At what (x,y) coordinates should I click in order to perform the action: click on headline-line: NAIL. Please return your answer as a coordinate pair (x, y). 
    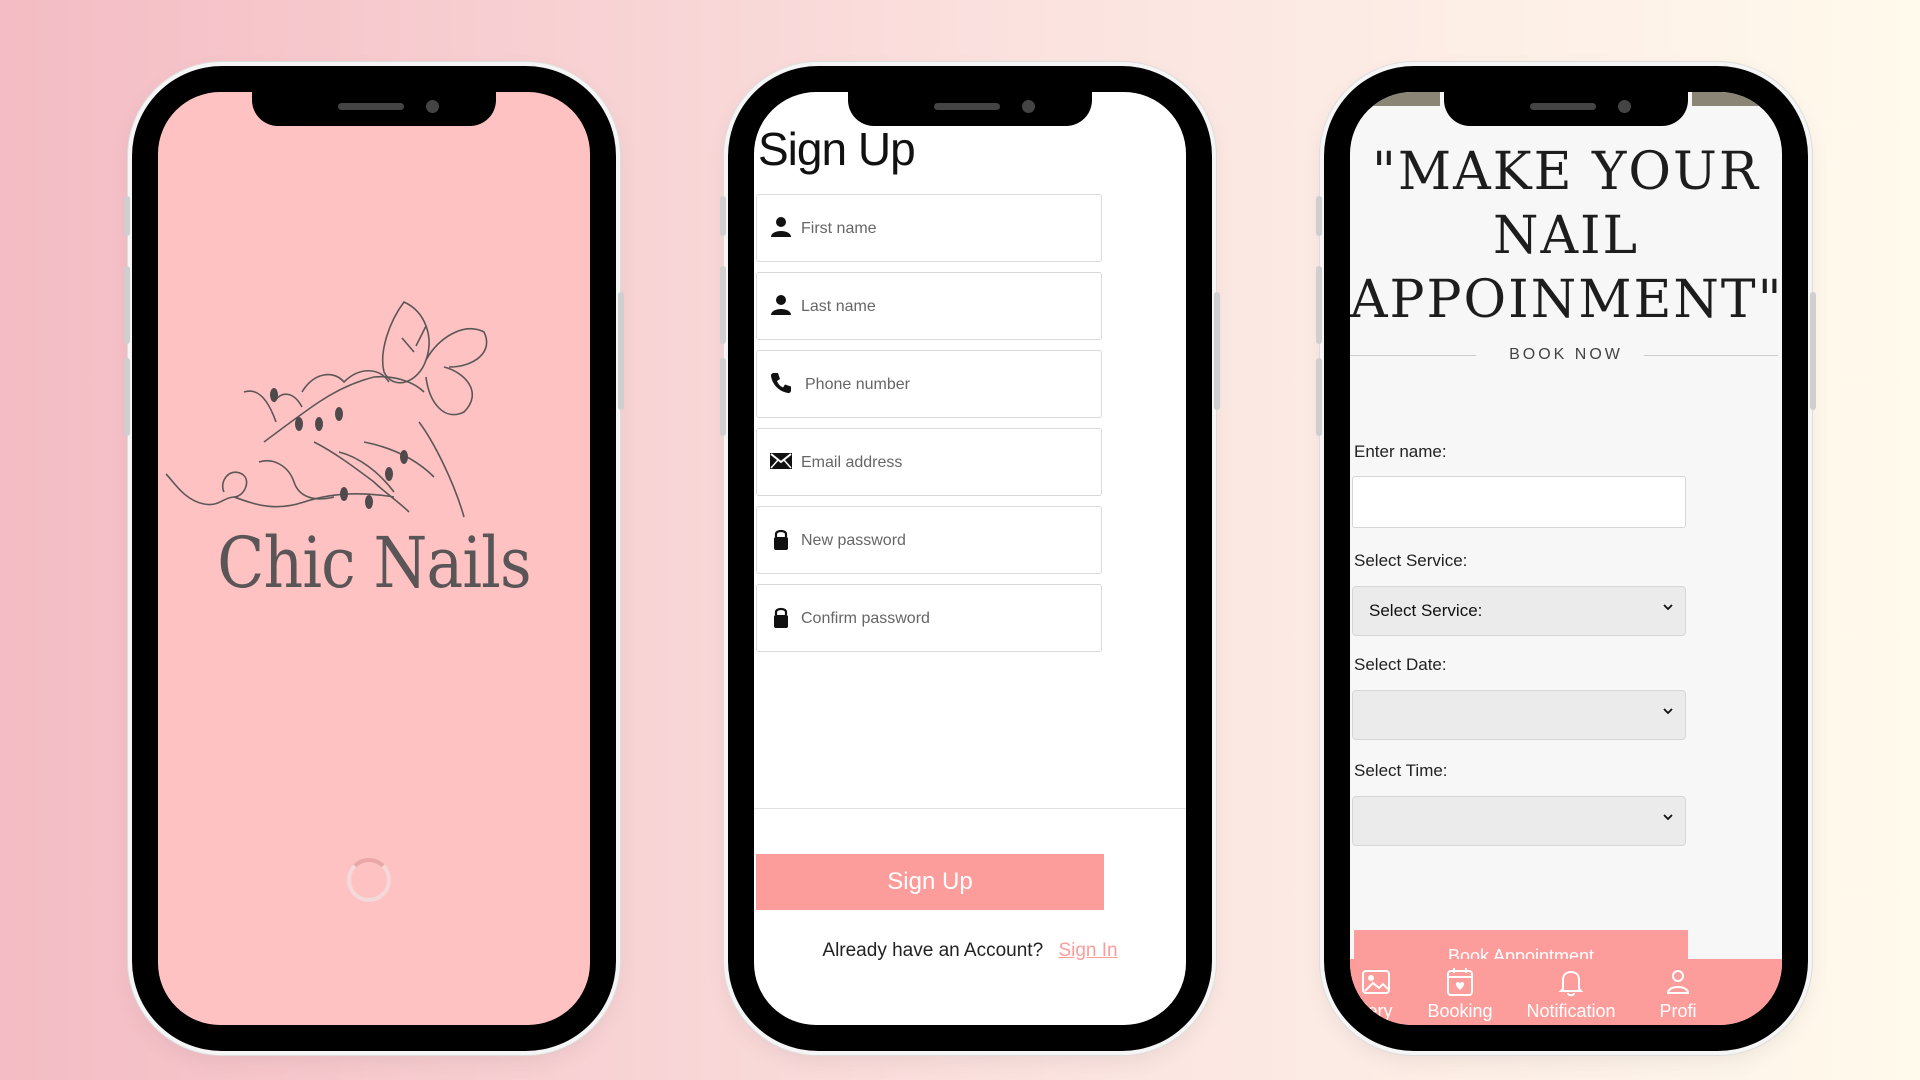
    Looking at the image, I should click on (1566, 236).